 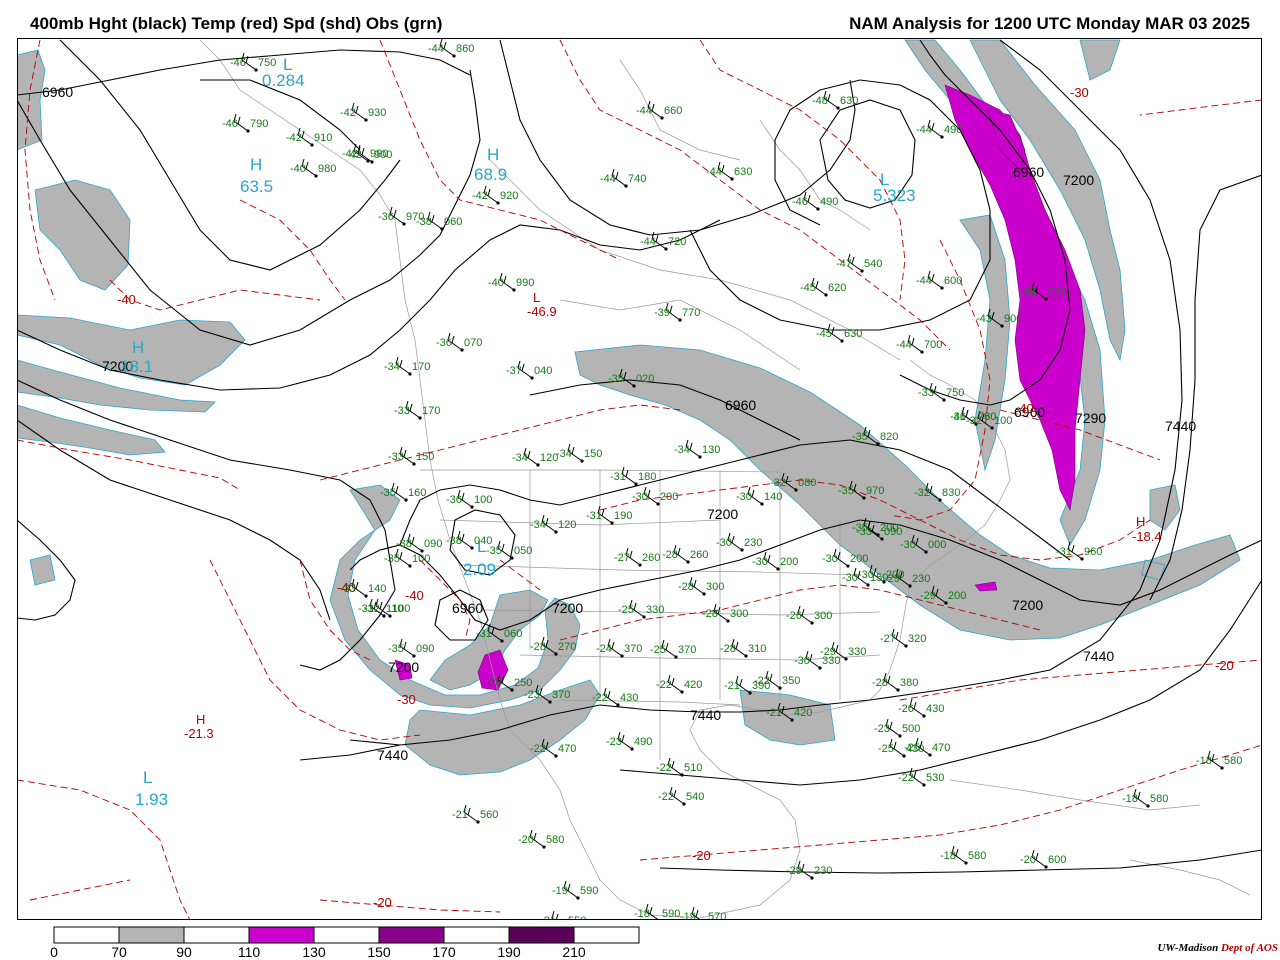 I want to click on colorbar-tick-label: 110, so click(x=249, y=952).